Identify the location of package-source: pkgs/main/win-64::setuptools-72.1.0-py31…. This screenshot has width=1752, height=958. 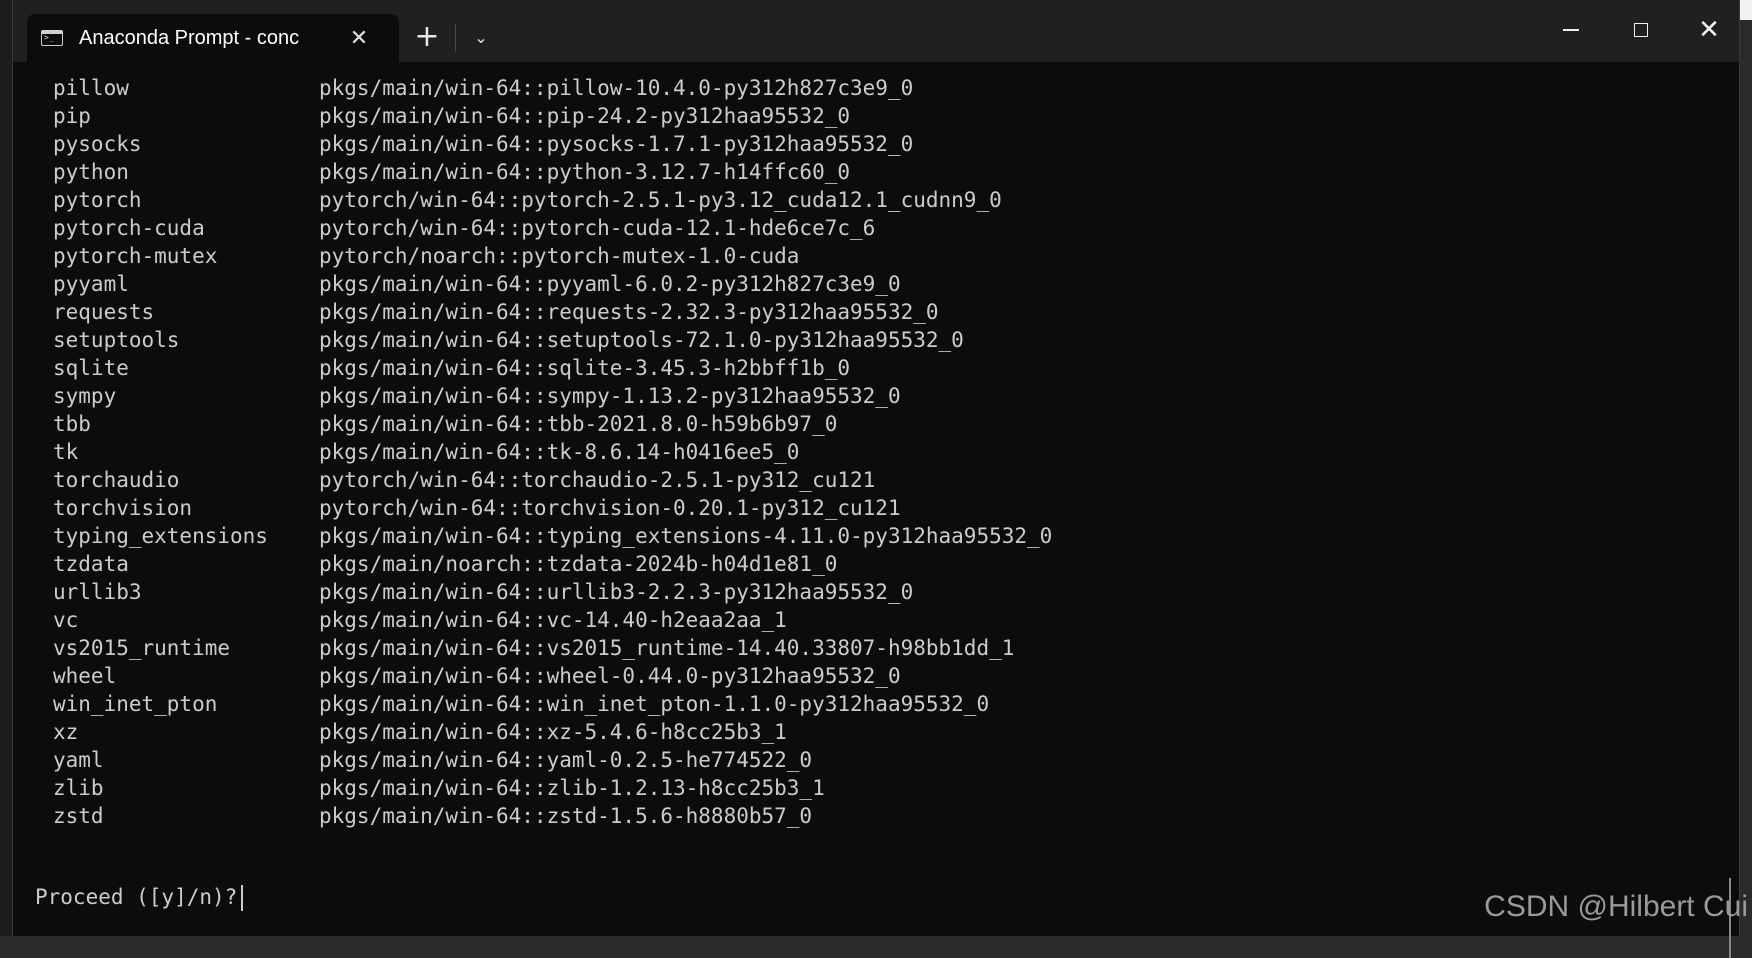
(641, 340).